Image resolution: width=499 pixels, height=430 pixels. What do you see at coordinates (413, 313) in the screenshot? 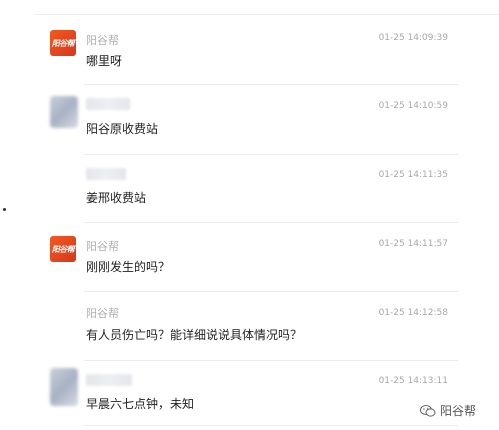
I see `message-time: 01-25 14:12:58` at bounding box center [413, 313].